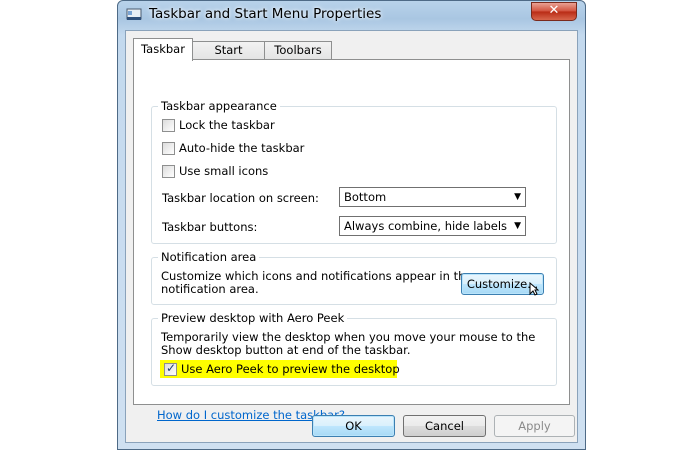  I want to click on title-bar: Taskbar and Start Menu Properties ✕, so click(351, 15).